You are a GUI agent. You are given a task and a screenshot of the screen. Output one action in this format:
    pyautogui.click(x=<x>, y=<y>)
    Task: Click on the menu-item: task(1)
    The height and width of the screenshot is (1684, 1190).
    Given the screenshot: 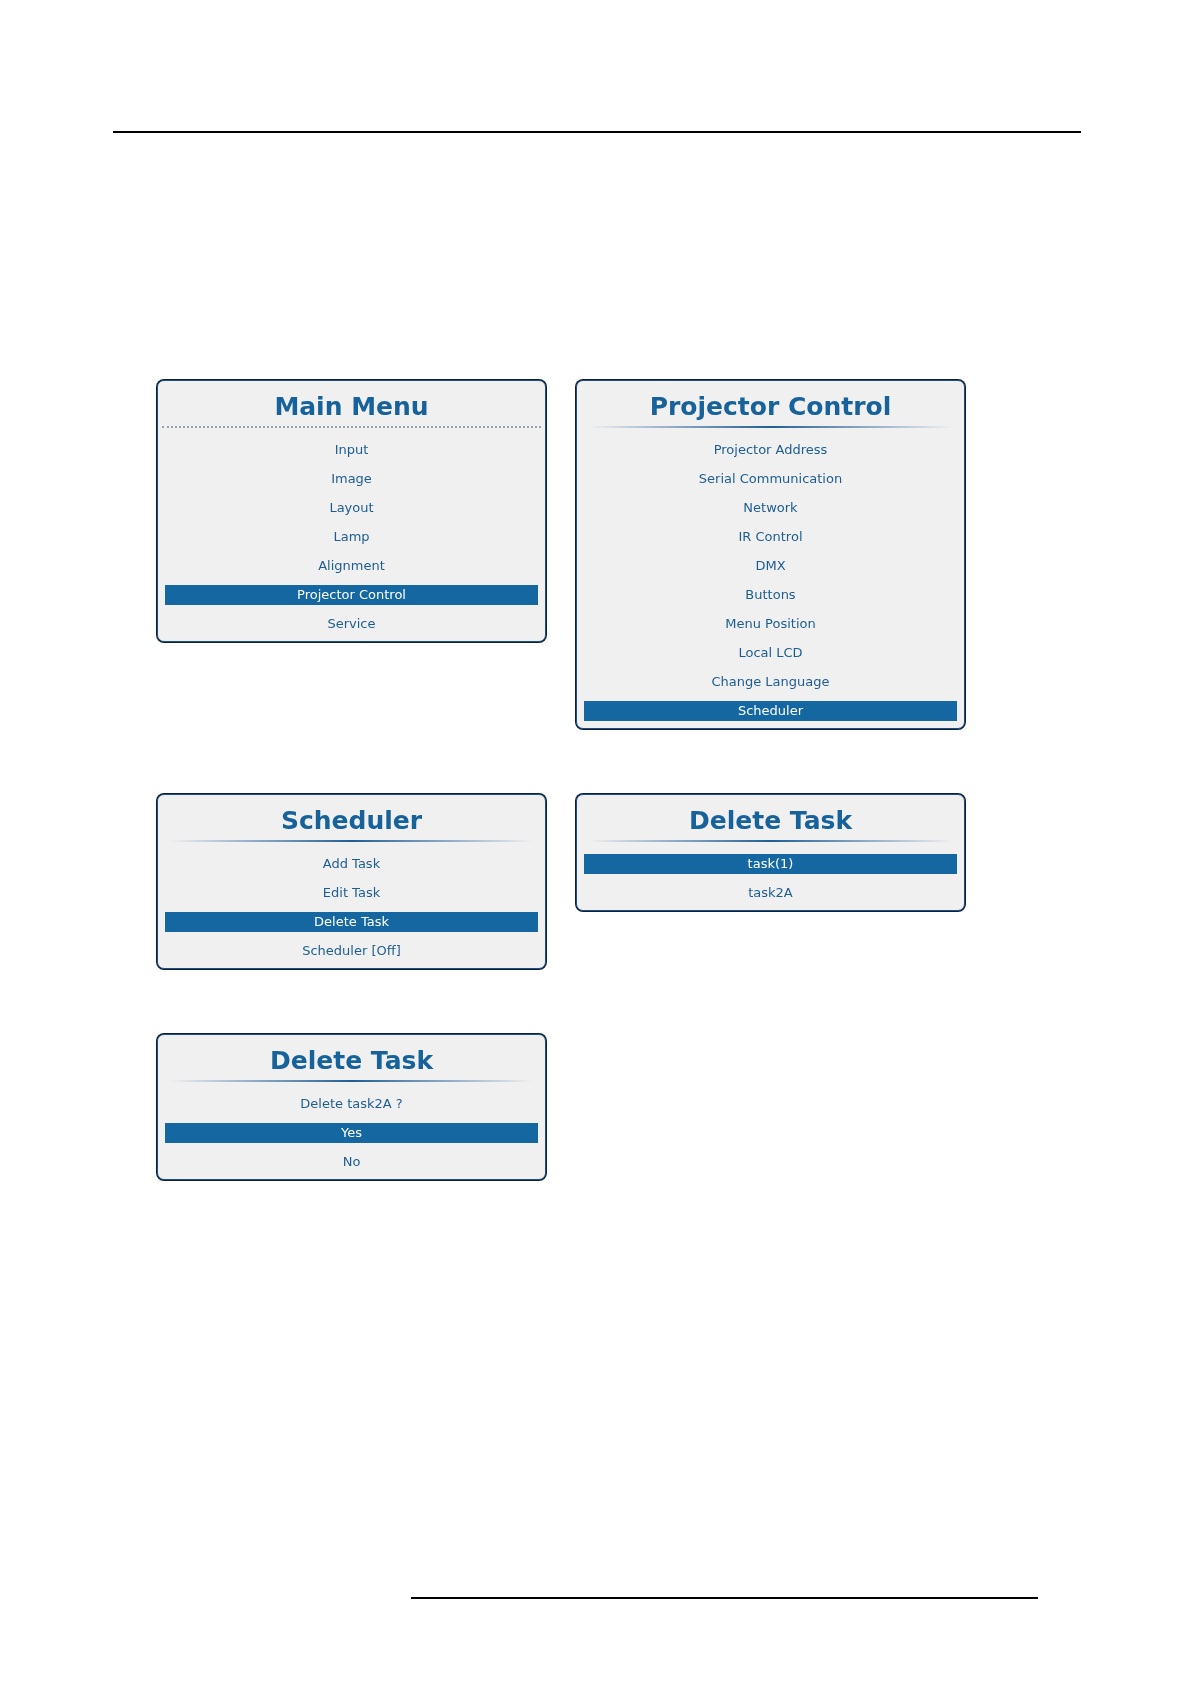 What is the action you would take?
    pyautogui.click(x=770, y=864)
    